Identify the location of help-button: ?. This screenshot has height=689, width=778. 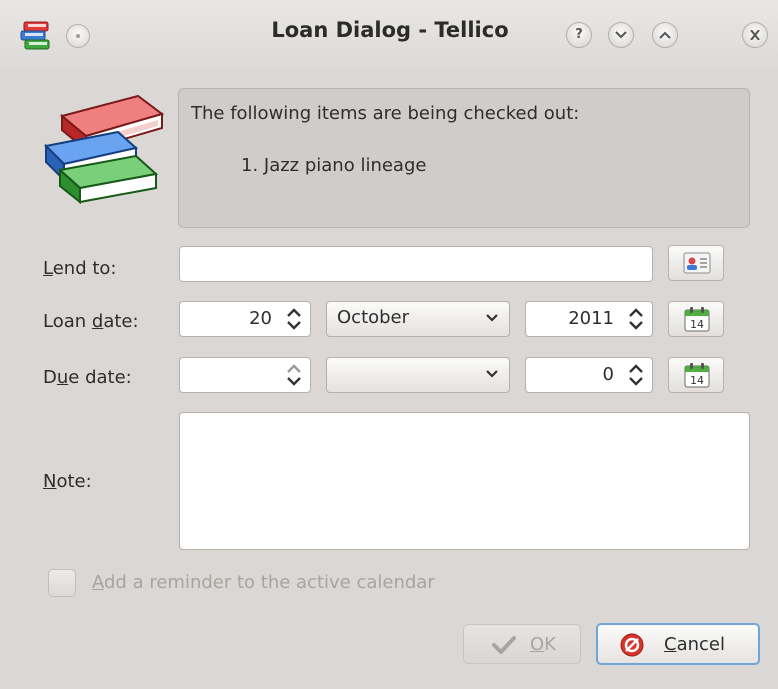
(579, 35).